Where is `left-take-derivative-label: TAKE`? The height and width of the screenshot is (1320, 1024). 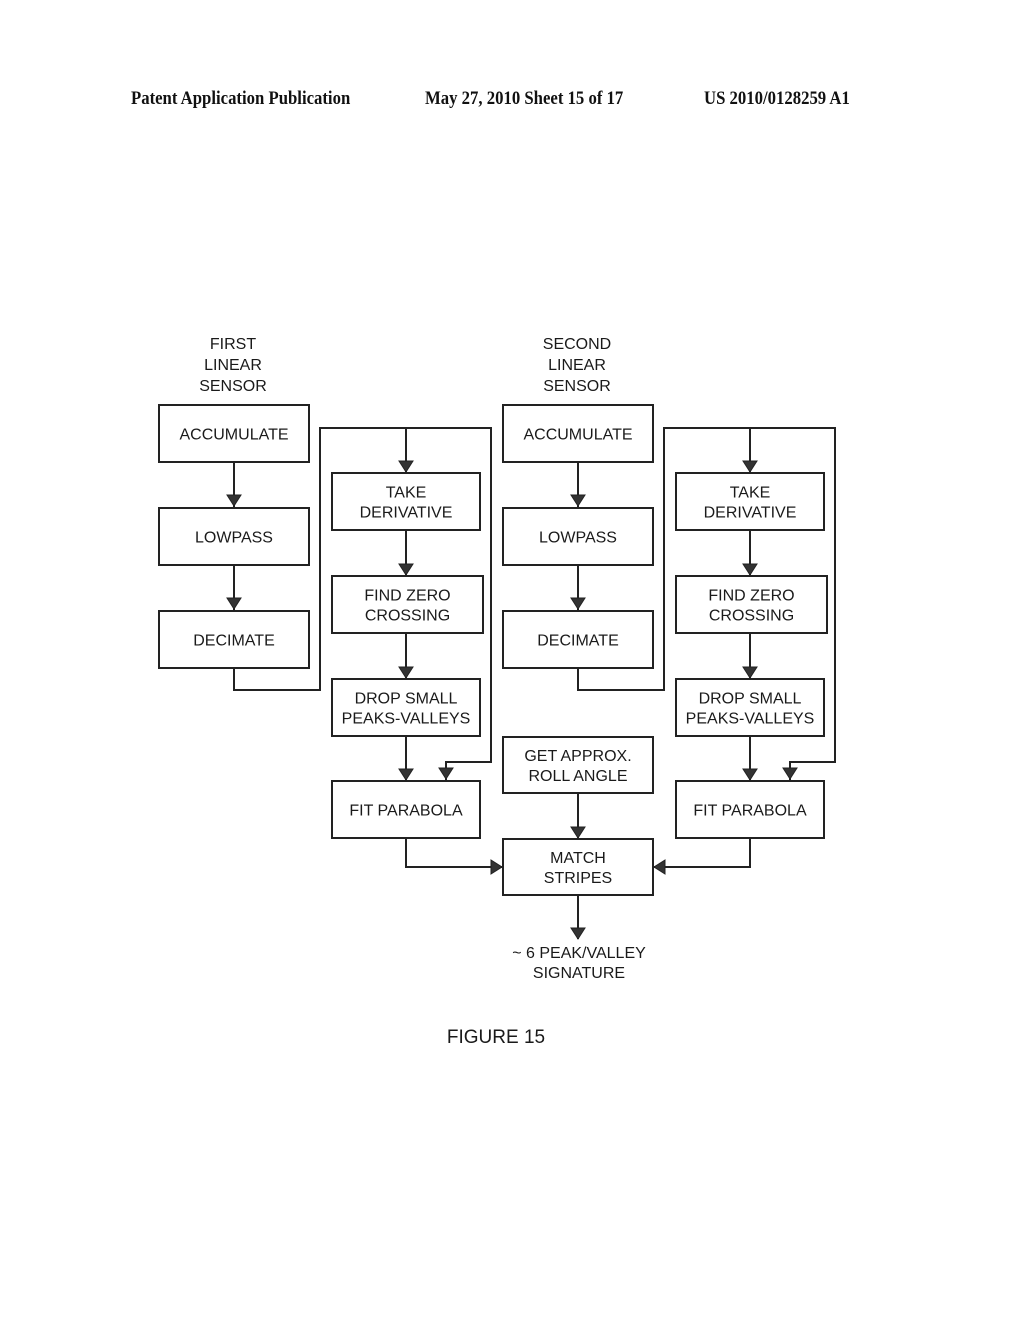
left-take-derivative-label: TAKE is located at coordinates (406, 493).